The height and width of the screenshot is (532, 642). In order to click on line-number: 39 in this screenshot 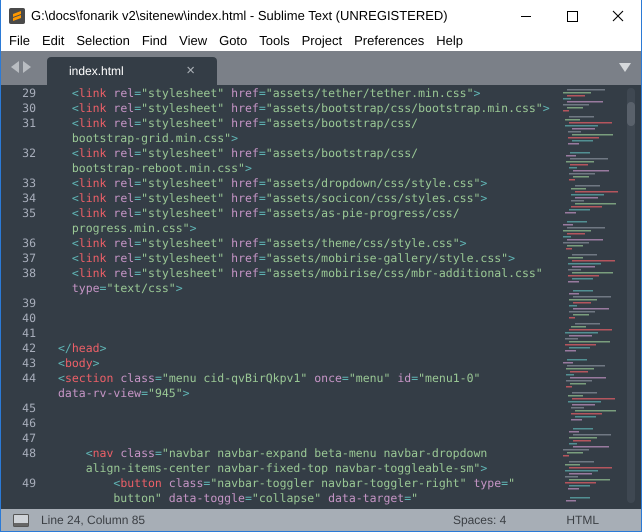, I will do `click(28, 303)`.